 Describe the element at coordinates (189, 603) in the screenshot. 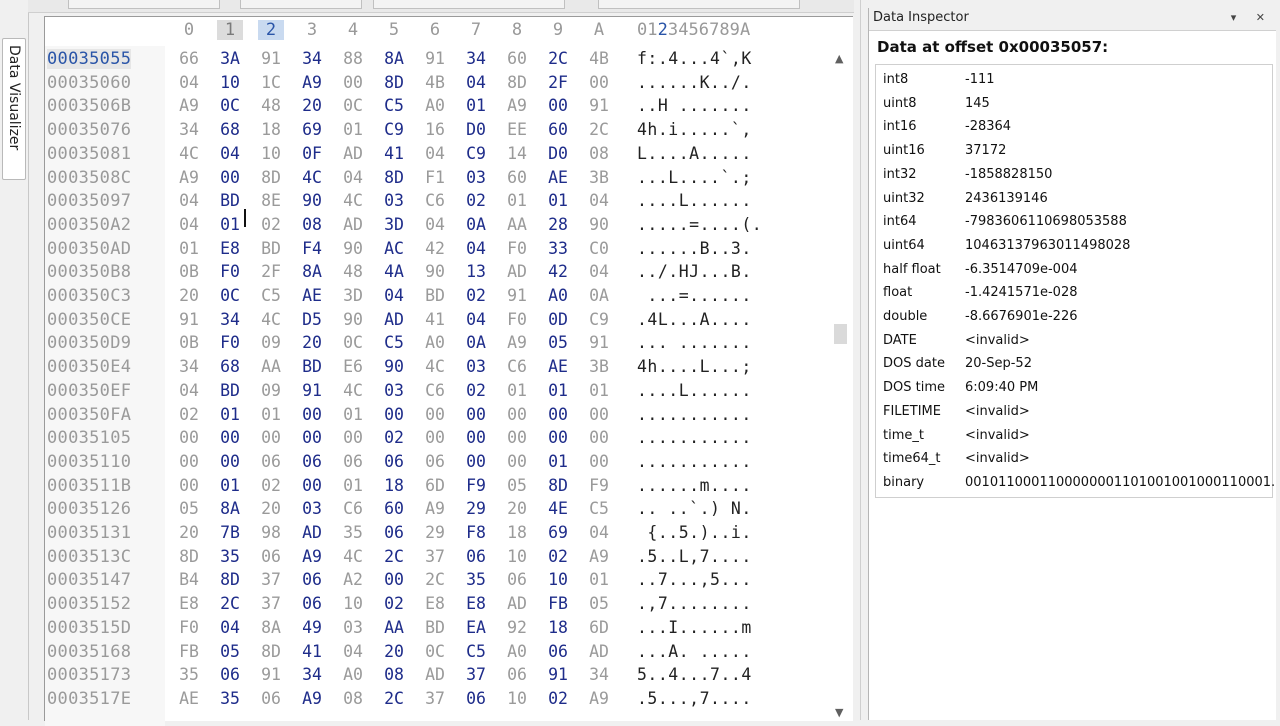

I see `hex-byte: E8` at that location.